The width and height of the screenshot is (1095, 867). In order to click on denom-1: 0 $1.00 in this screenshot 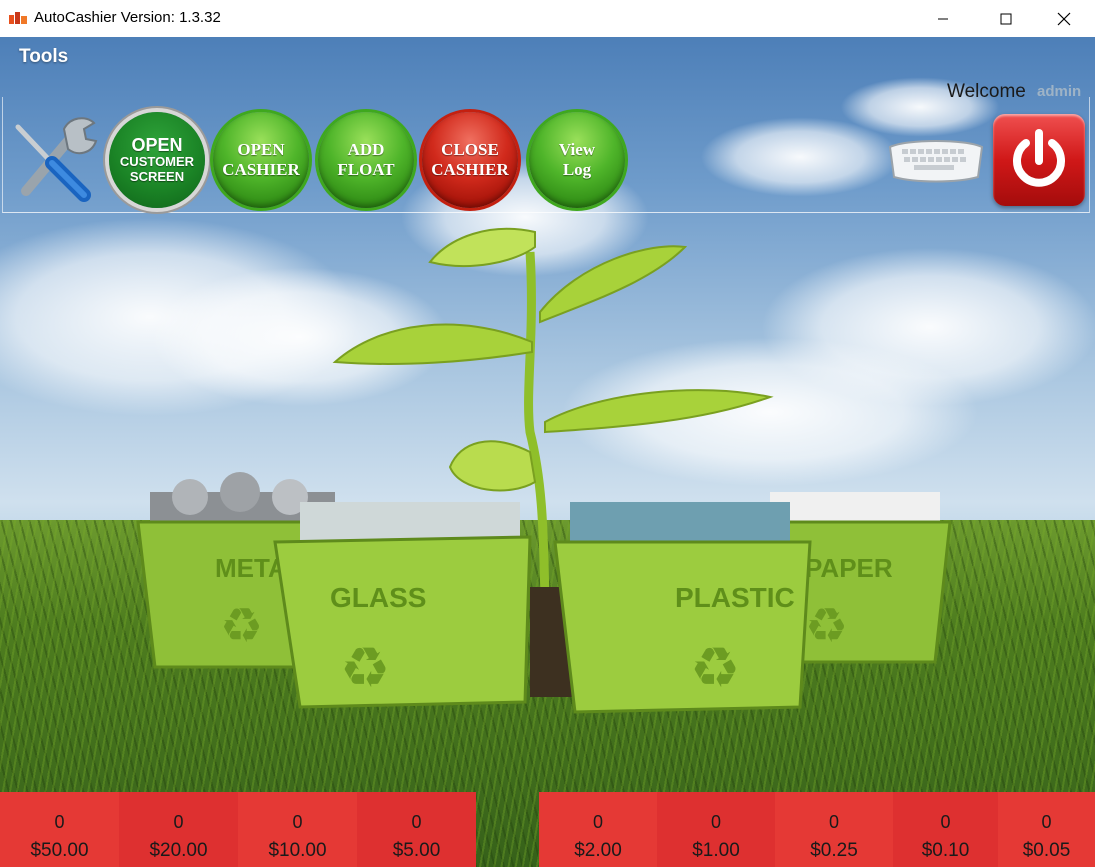, I will do `click(716, 829)`.